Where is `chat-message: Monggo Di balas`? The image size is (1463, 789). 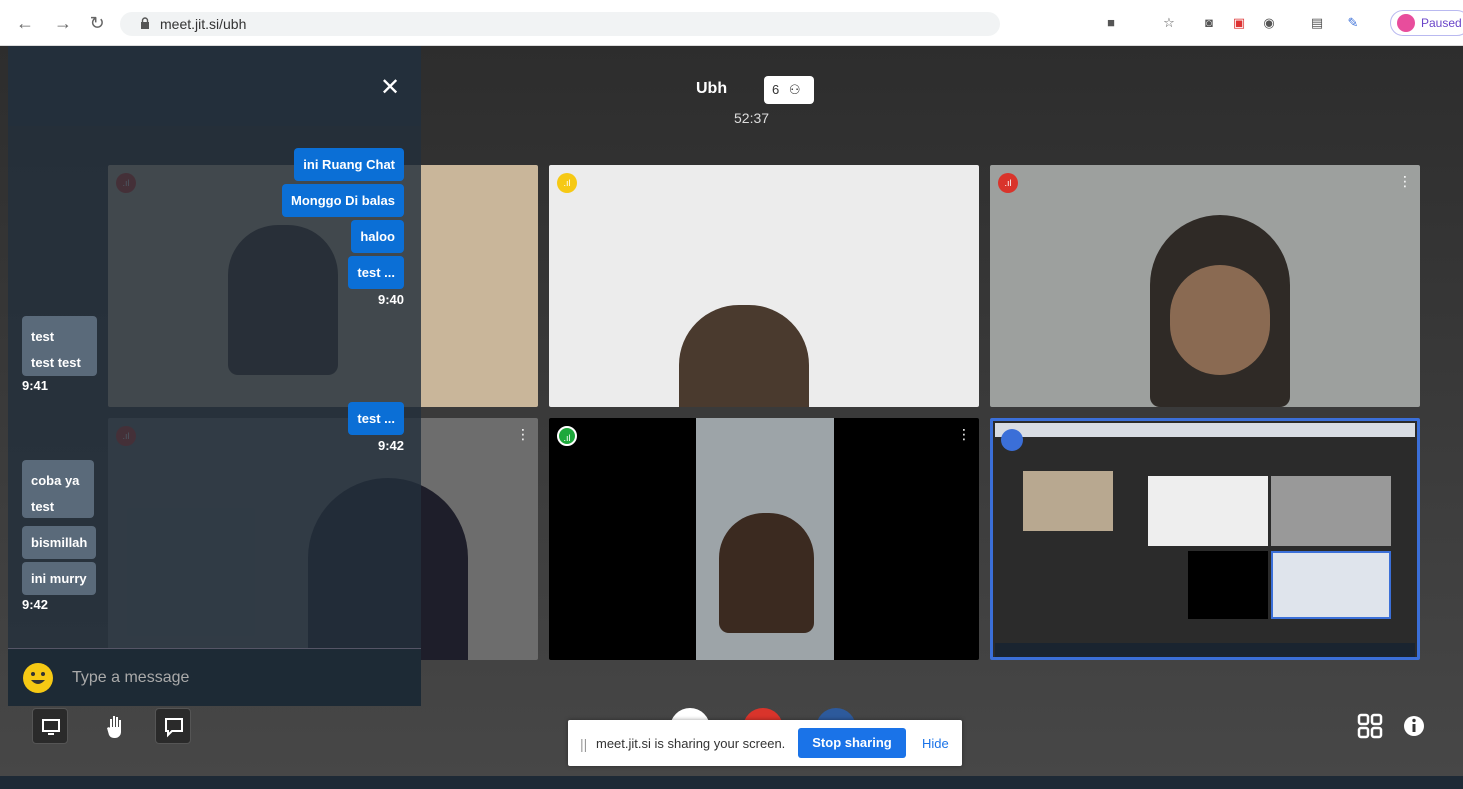
chat-message: Monggo Di balas is located at coordinates (343, 200).